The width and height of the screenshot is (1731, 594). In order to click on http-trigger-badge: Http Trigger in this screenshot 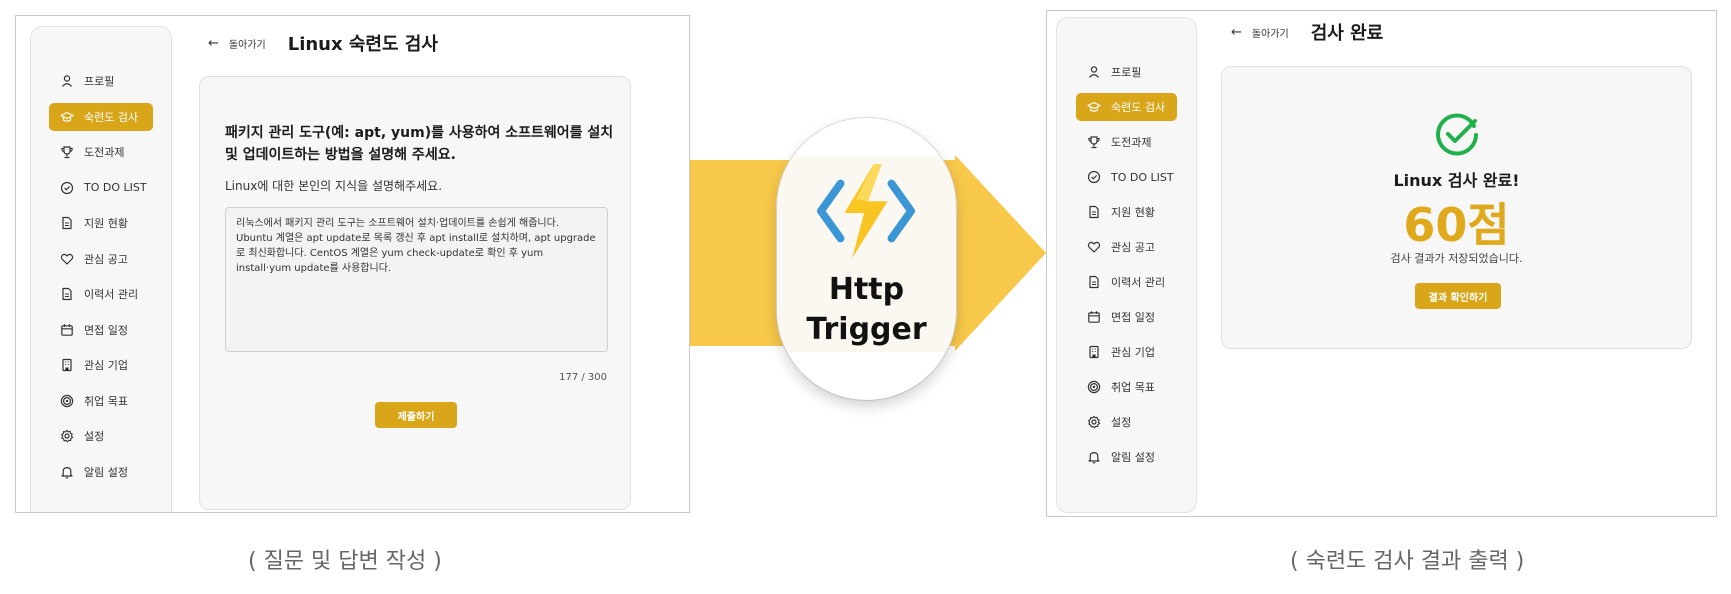, I will do `click(866, 259)`.